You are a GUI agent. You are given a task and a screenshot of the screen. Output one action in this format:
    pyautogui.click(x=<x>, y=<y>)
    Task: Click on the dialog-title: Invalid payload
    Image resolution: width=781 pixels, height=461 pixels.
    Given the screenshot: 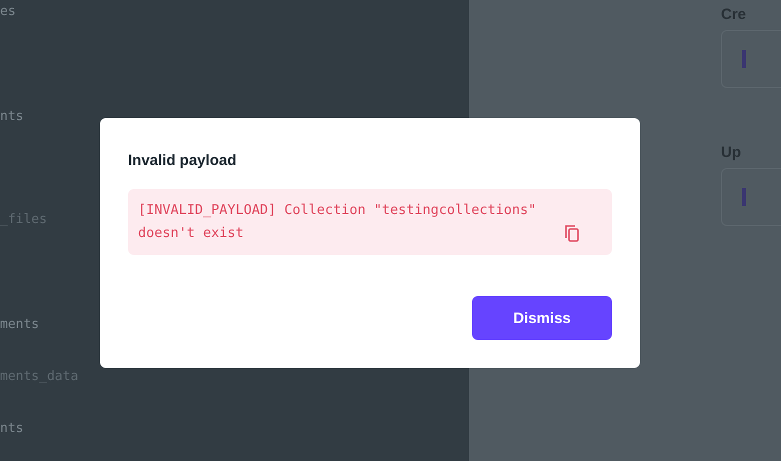 What is the action you would take?
    pyautogui.click(x=183, y=160)
    